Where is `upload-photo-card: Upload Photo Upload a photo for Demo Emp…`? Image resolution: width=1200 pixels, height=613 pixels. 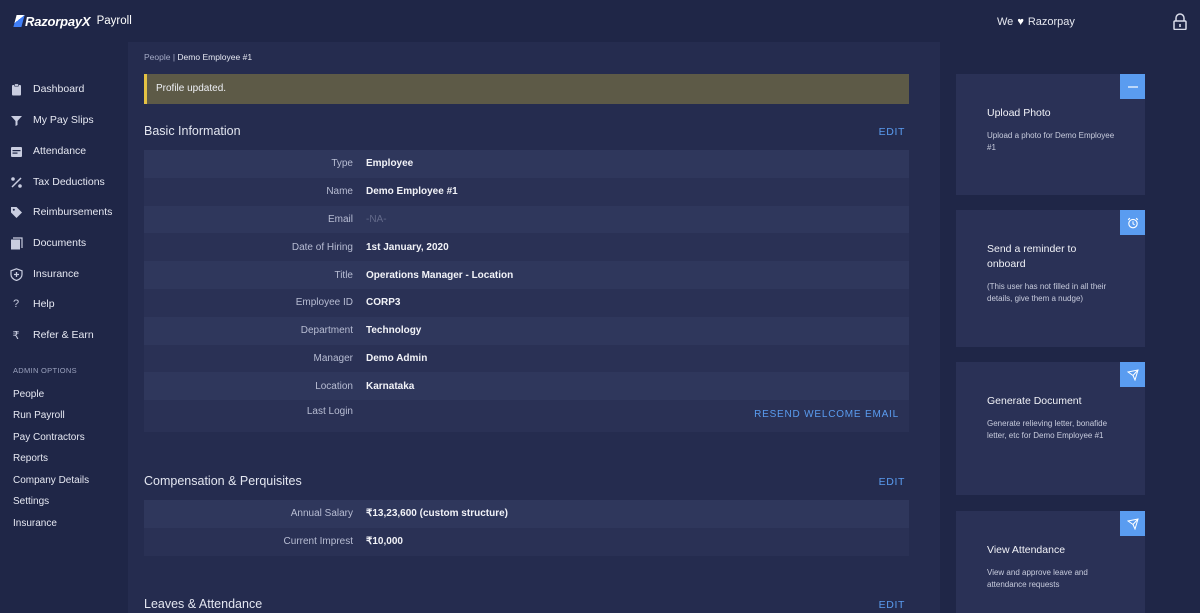
upload-photo-card: Upload Photo Upload a photo for Demo Emp… is located at coordinates (1050, 134).